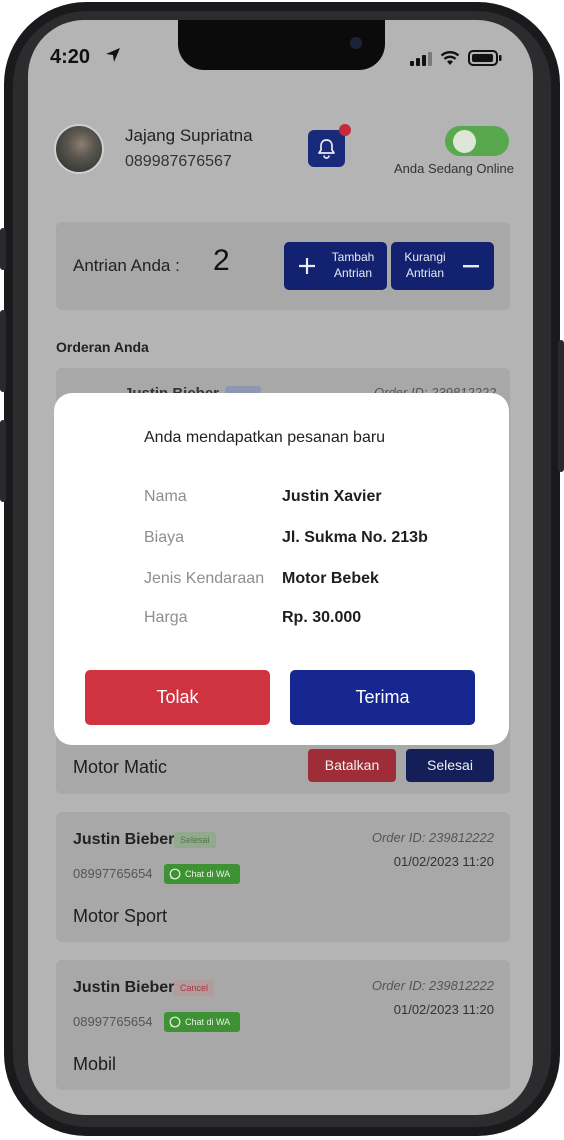 The image size is (564, 1140). What do you see at coordinates (454, 168) in the screenshot?
I see `online-status-label: Anda Sedang Online` at bounding box center [454, 168].